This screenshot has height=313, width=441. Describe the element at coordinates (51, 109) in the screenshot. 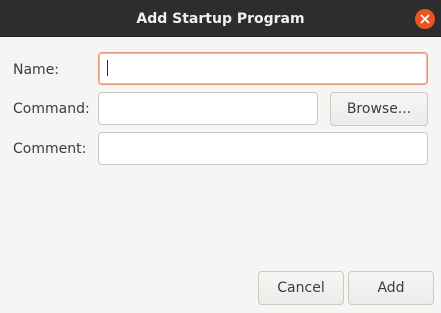

I see `command-label: Command:` at that location.